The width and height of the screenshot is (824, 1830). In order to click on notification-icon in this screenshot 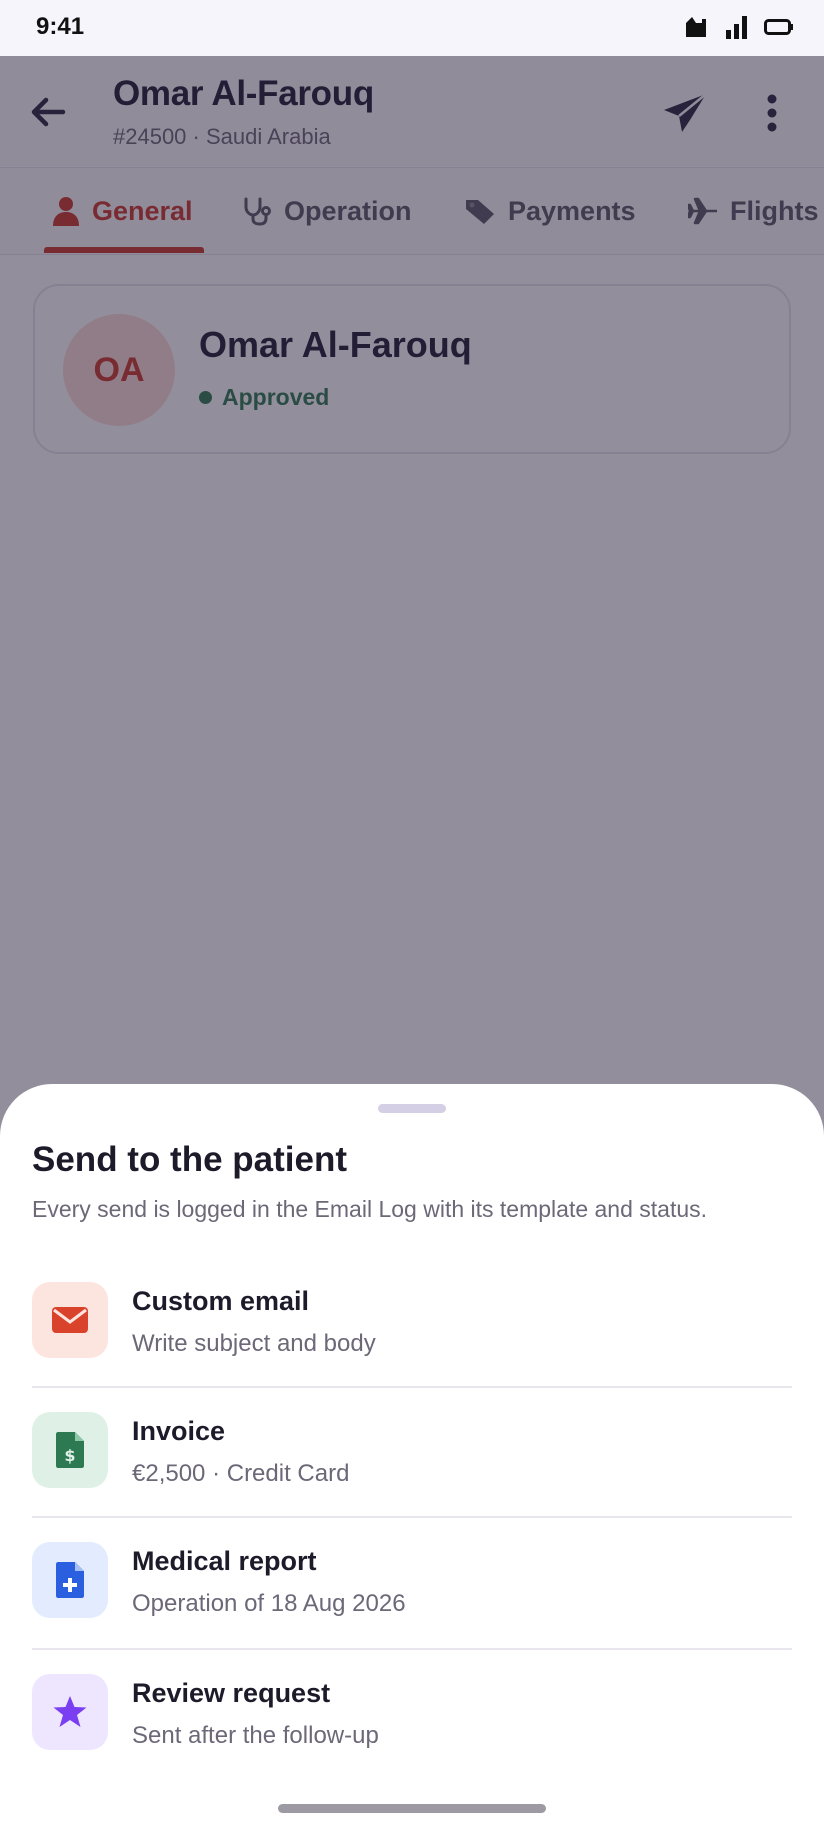, I will do `click(696, 29)`.